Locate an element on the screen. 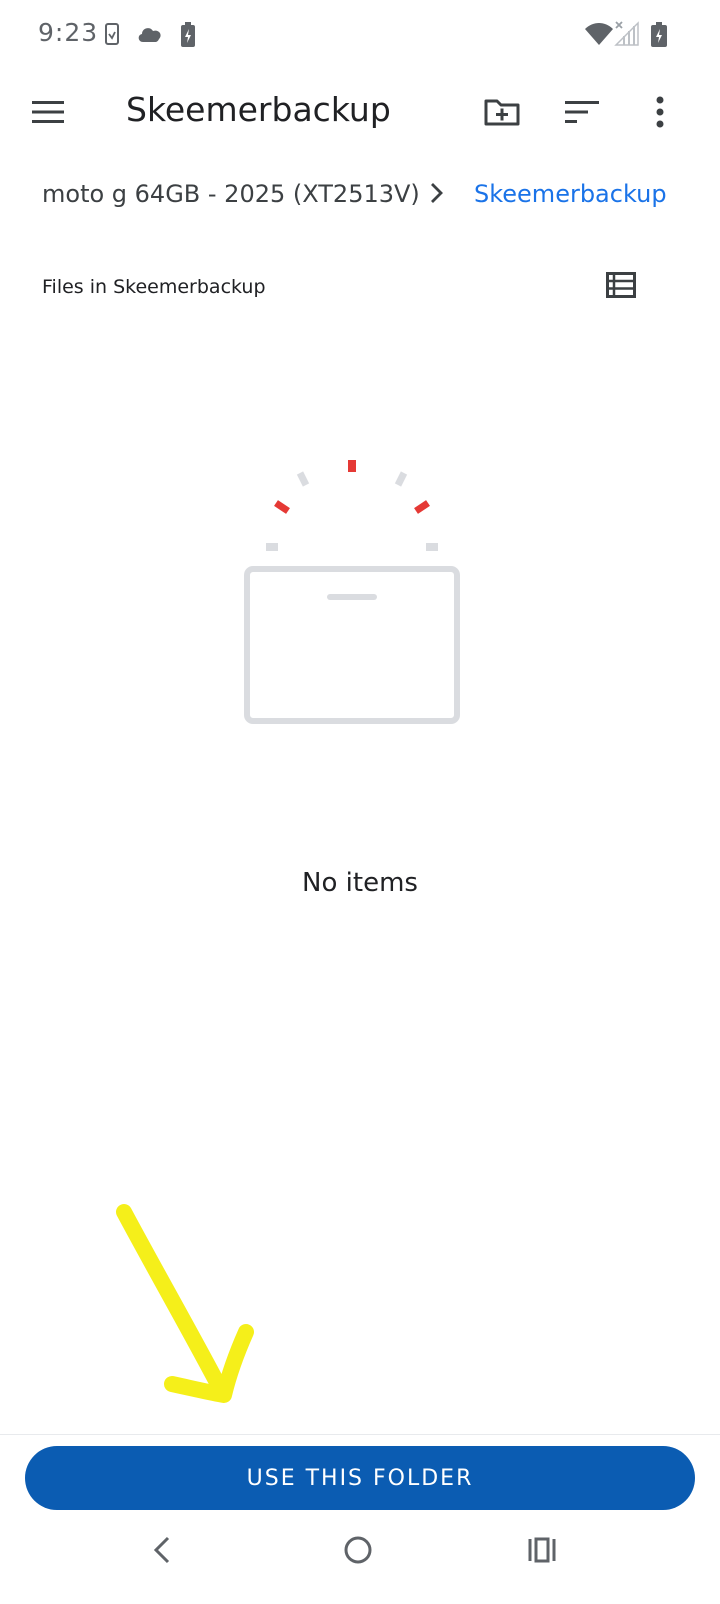 The height and width of the screenshot is (1604, 720). status-bar: 9:23 is located at coordinates (360, 36).